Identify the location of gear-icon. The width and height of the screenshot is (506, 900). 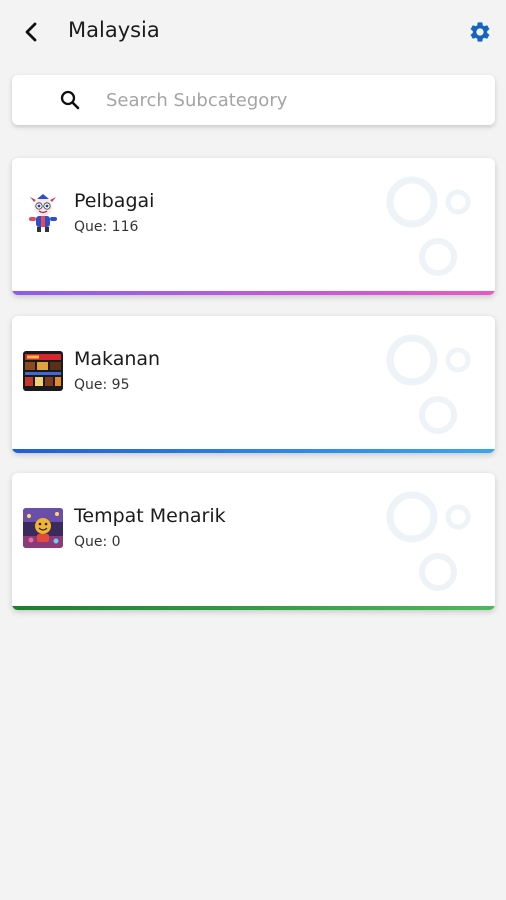
(480, 32).